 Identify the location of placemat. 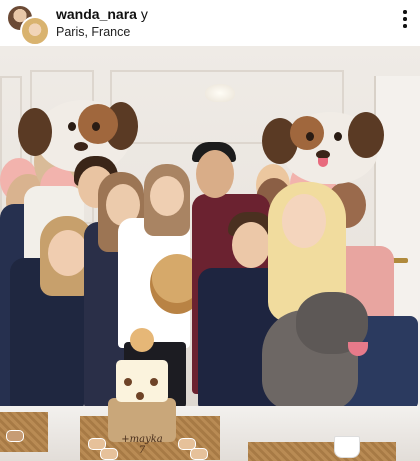
(322, 451).